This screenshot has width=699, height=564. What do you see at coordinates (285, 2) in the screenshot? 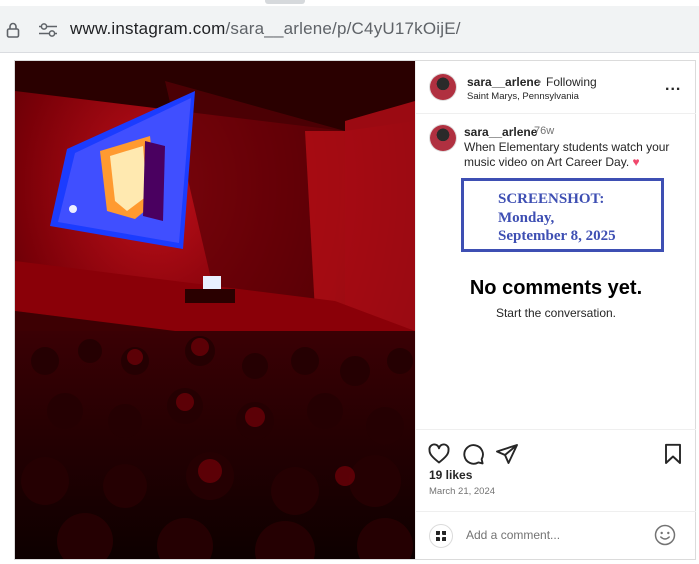
I see `active-tab-edge` at bounding box center [285, 2].